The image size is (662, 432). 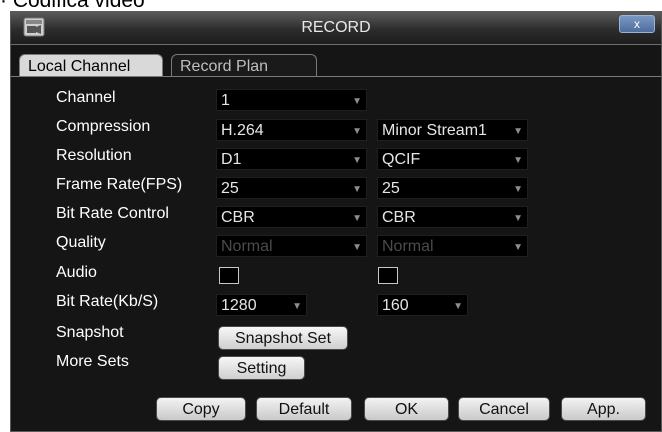 I want to click on more-sets-label: More Sets, so click(x=92, y=361).